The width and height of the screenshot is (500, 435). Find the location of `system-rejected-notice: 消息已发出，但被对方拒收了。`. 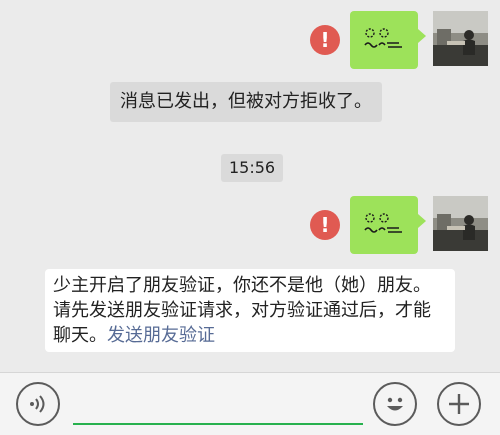

system-rejected-notice: 消息已发出，但被对方拒收了。 is located at coordinates (246, 102).